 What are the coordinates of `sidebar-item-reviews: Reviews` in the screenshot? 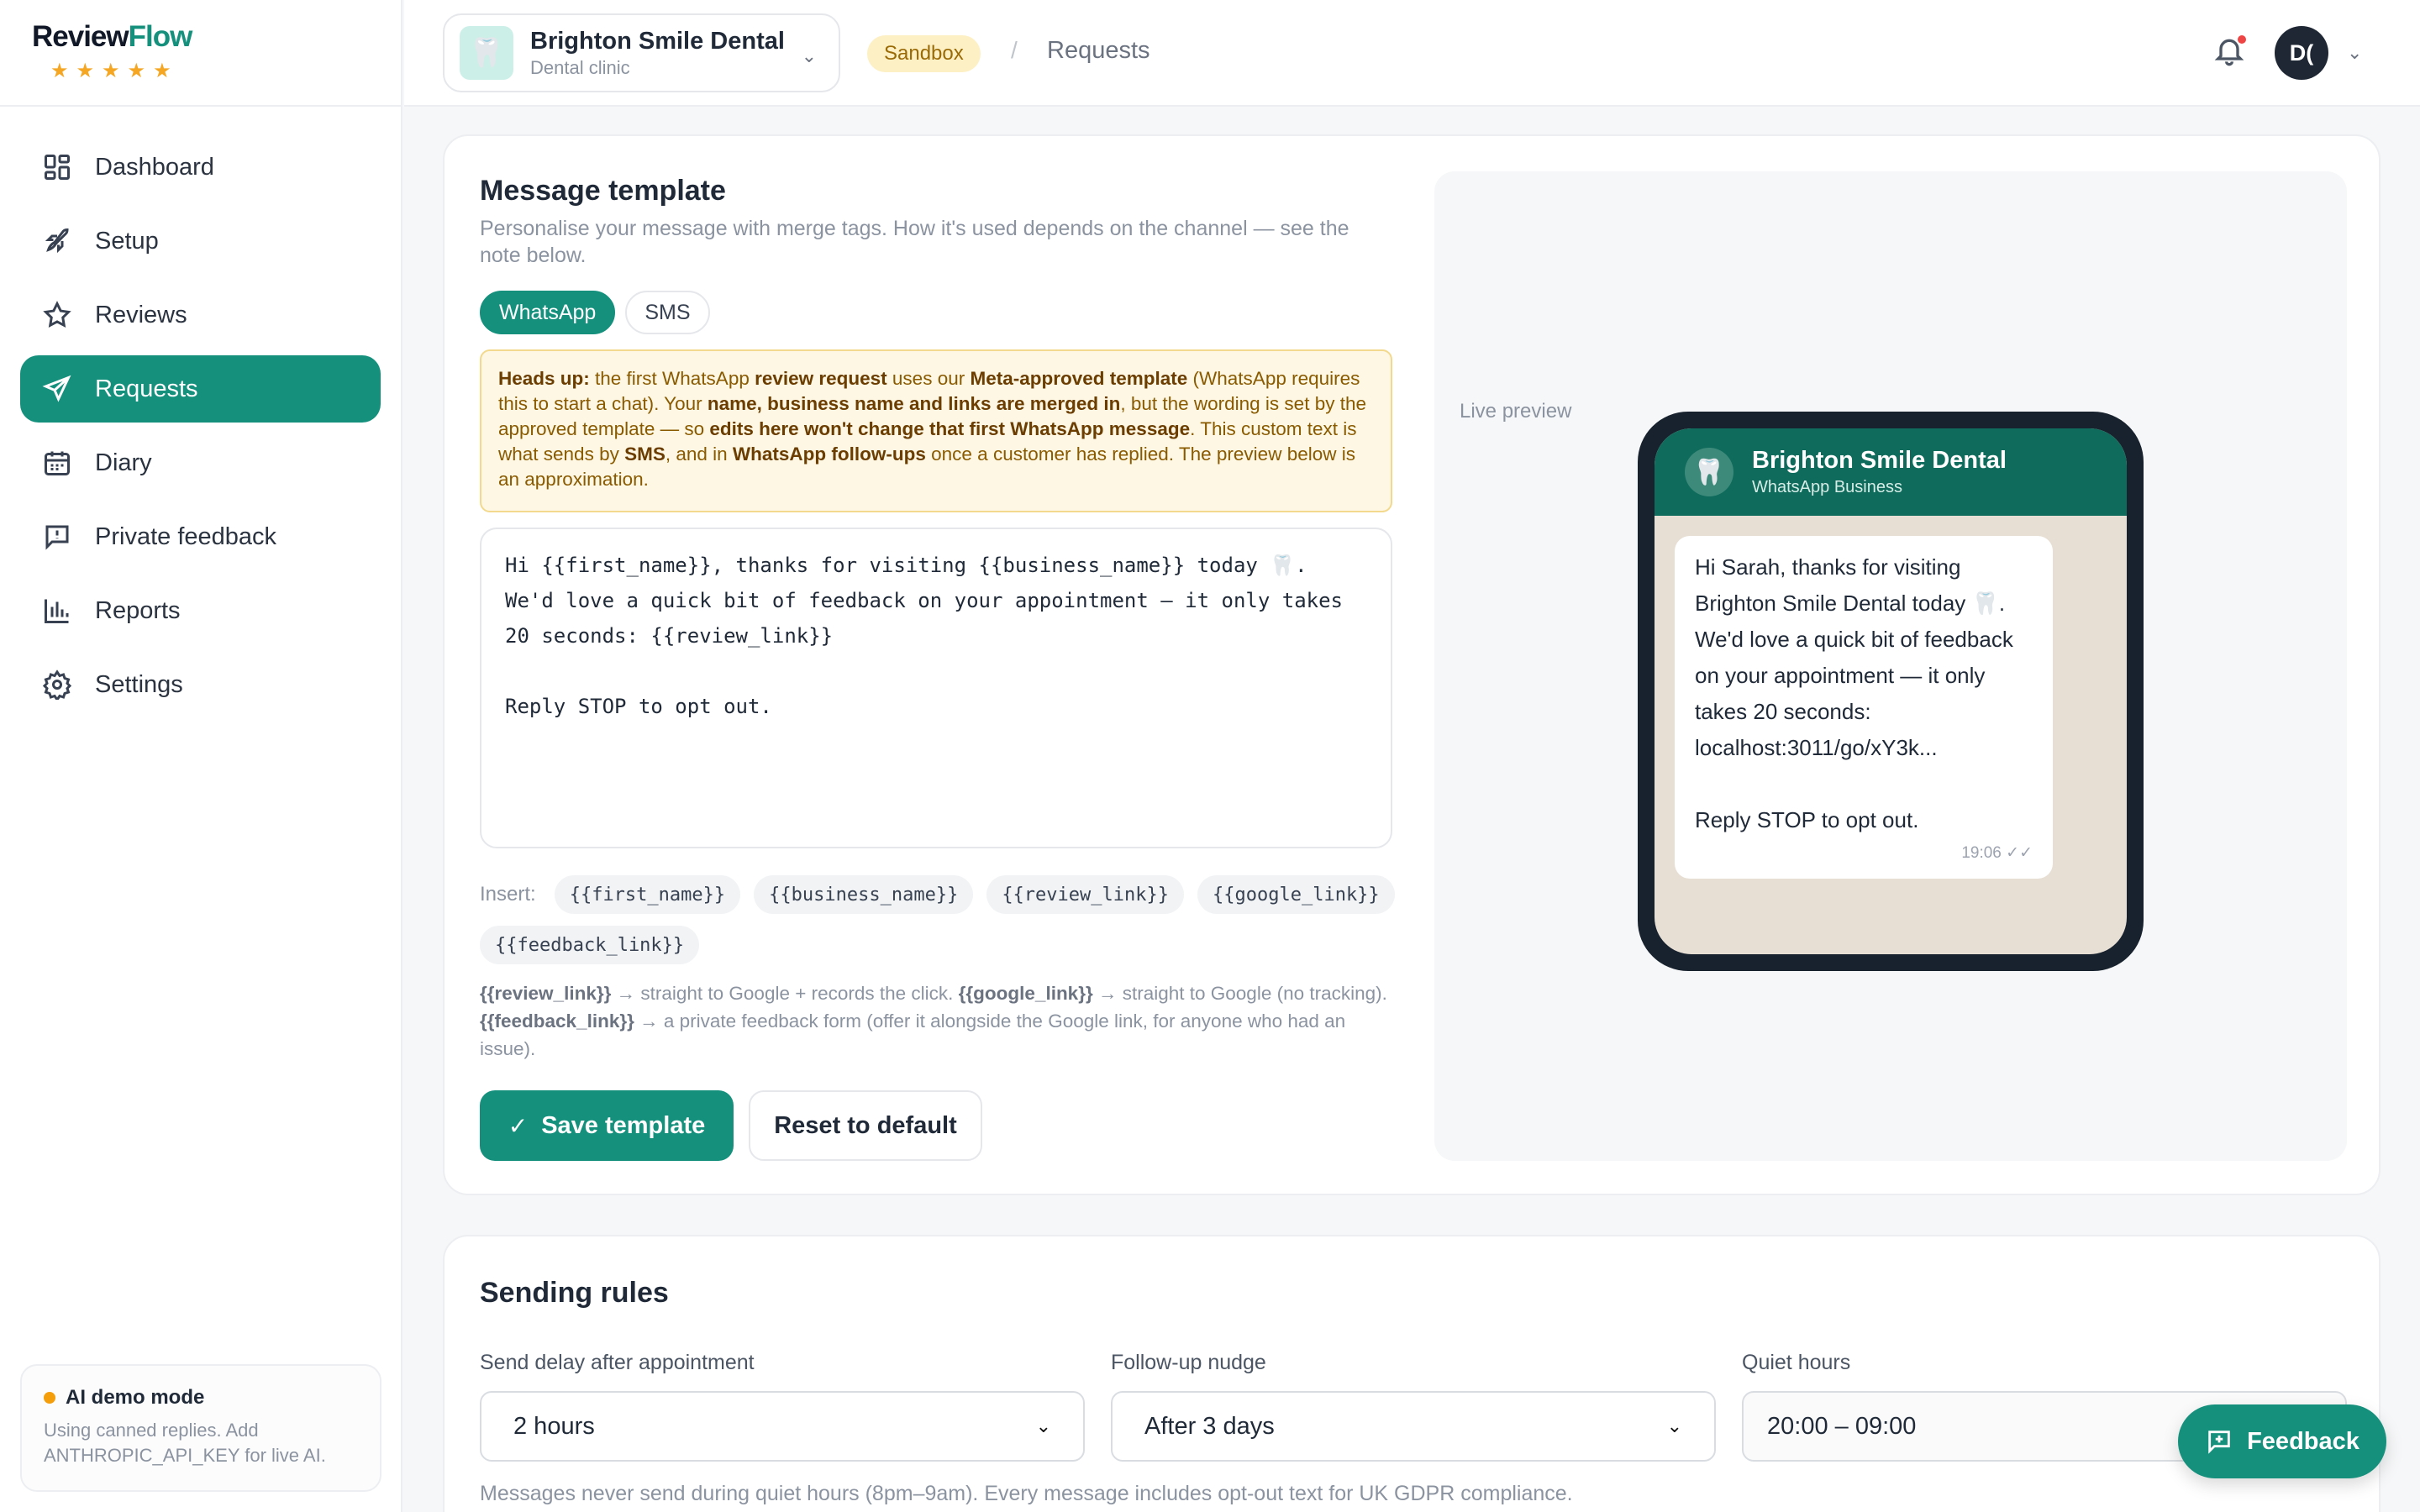 It's located at (200, 315).